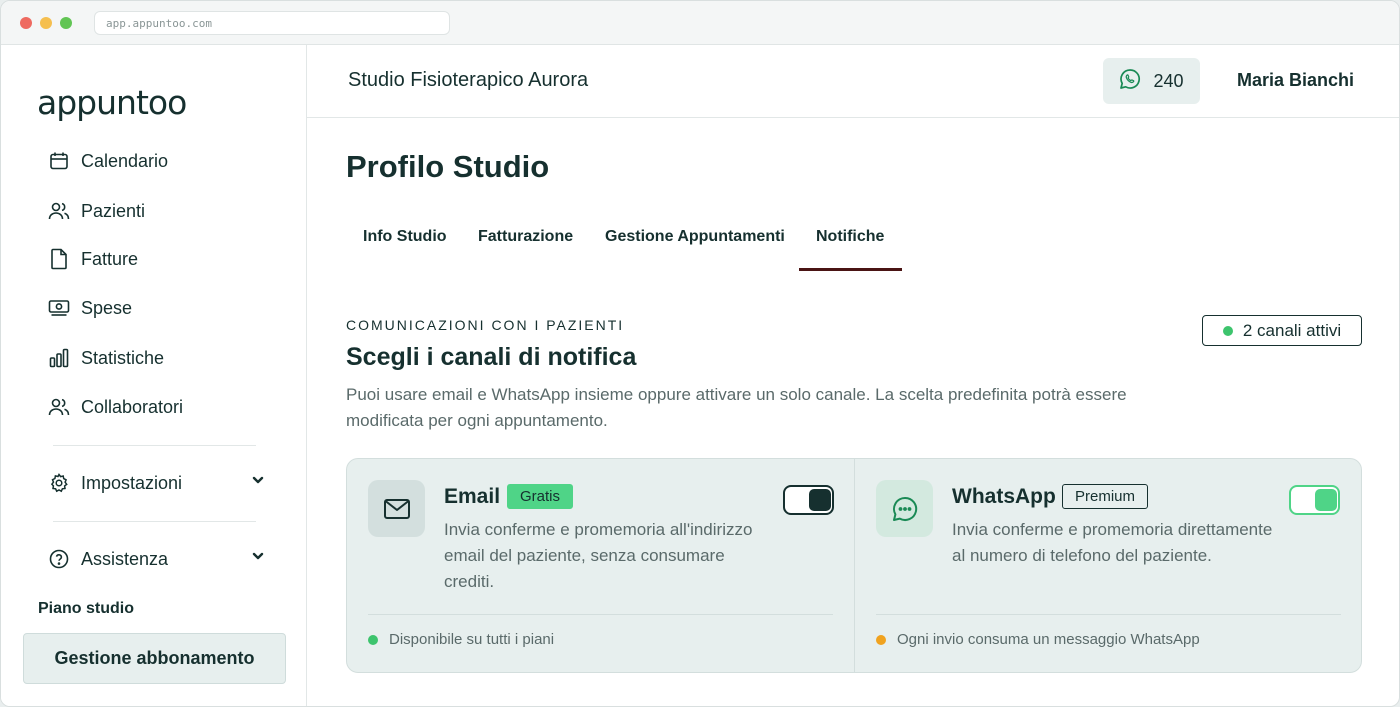  I want to click on sidebar-item-fatture: Fatture, so click(167, 259).